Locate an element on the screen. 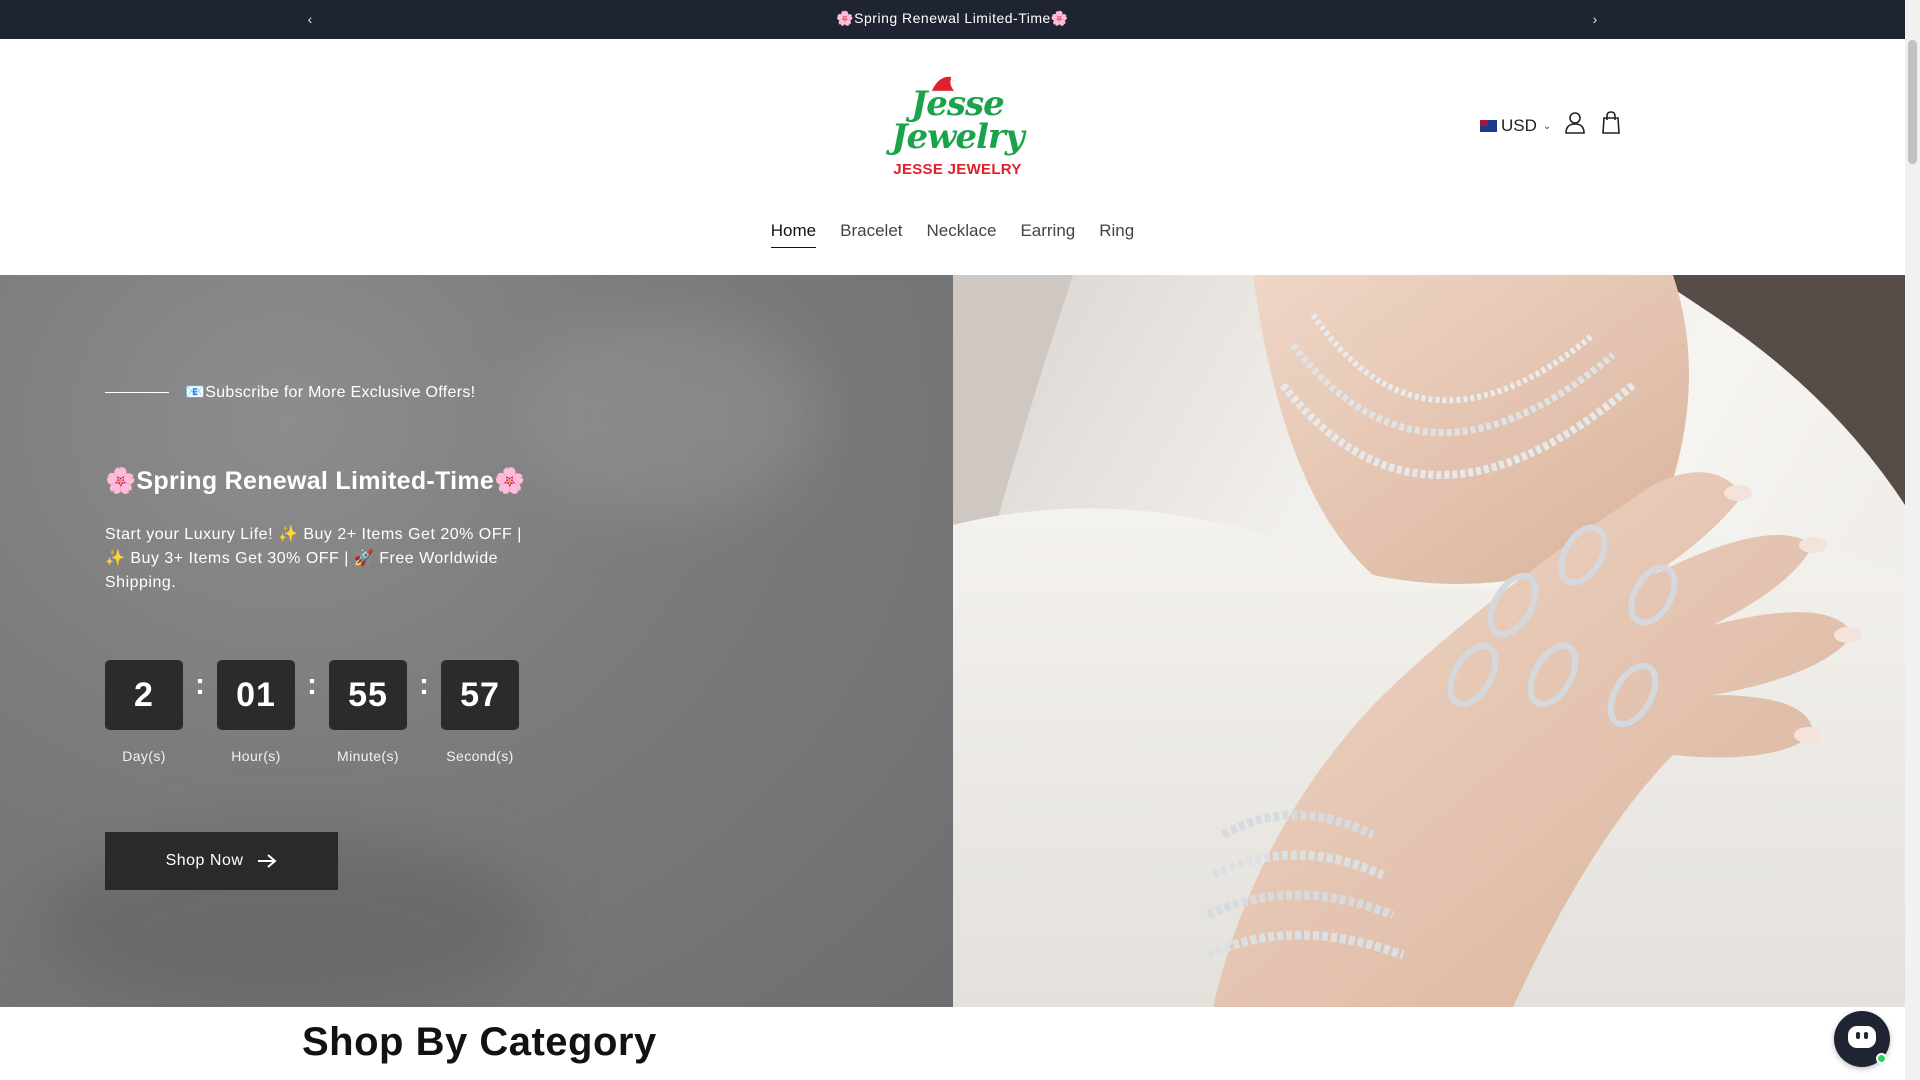 The image size is (1920, 1080). nav-item-home: Home is located at coordinates (793, 234).